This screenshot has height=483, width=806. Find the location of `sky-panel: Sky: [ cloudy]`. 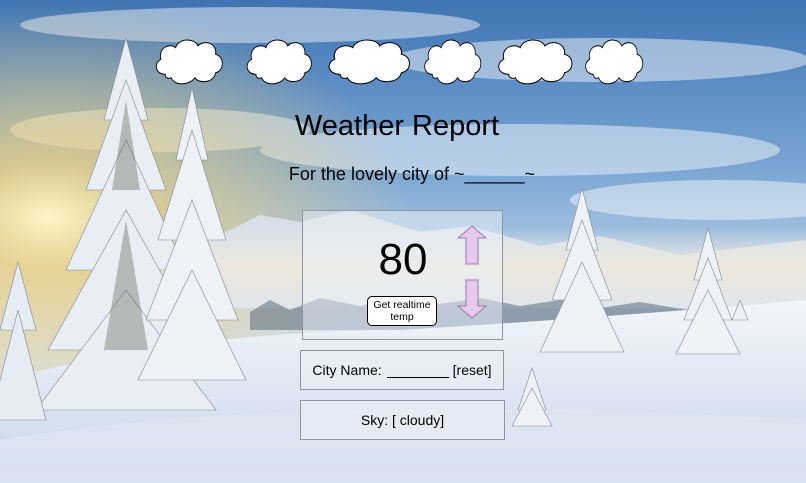

sky-panel: Sky: [ cloudy] is located at coordinates (402, 420).